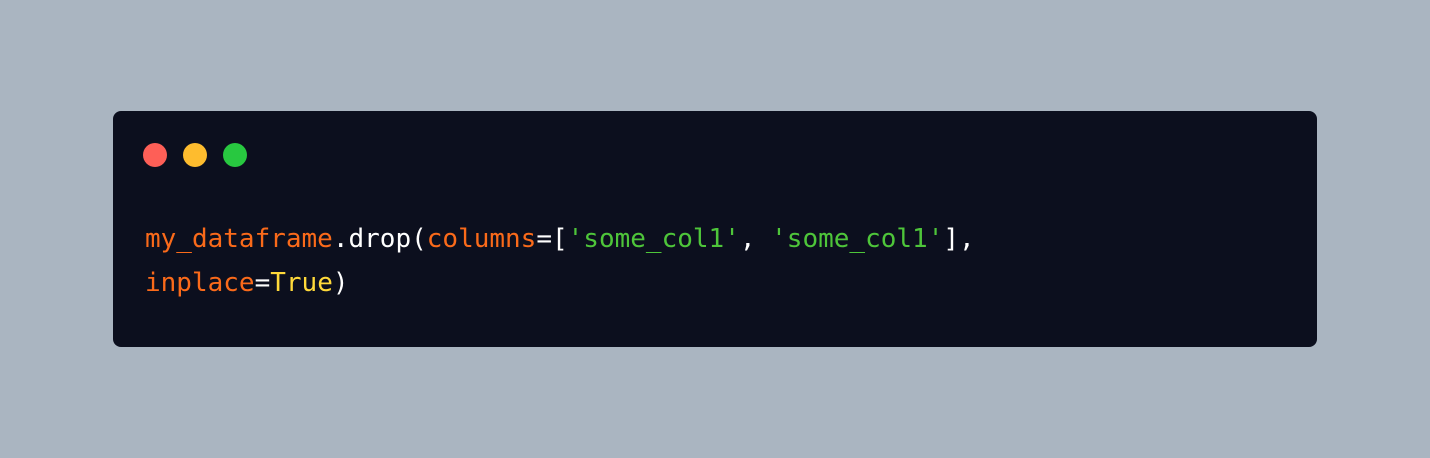  Describe the element at coordinates (560, 283) in the screenshot. I see `code-line-2: inplace=True)` at that location.